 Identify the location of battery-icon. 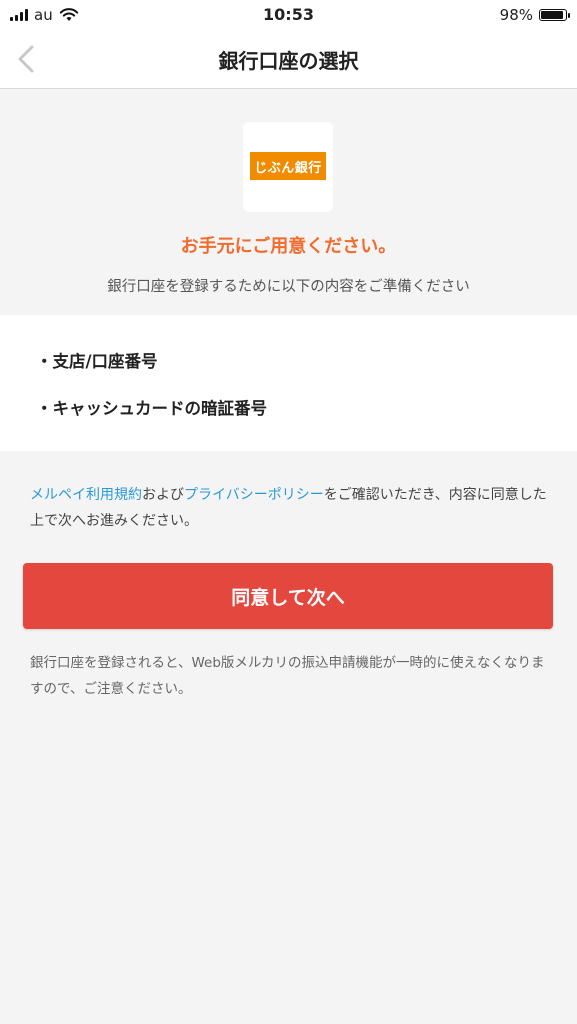
(554, 15).